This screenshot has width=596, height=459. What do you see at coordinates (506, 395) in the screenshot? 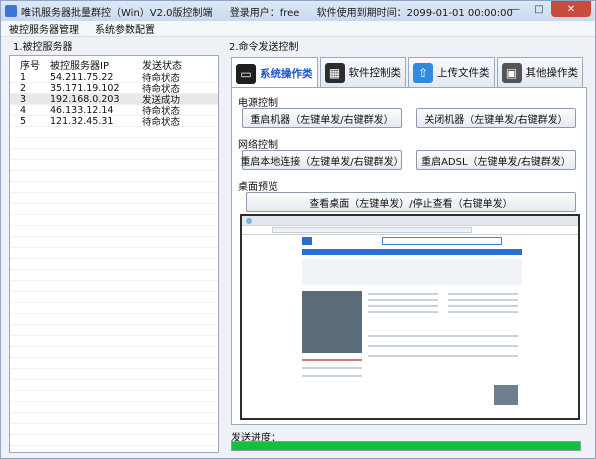
I see `preview-thumbnail` at bounding box center [506, 395].